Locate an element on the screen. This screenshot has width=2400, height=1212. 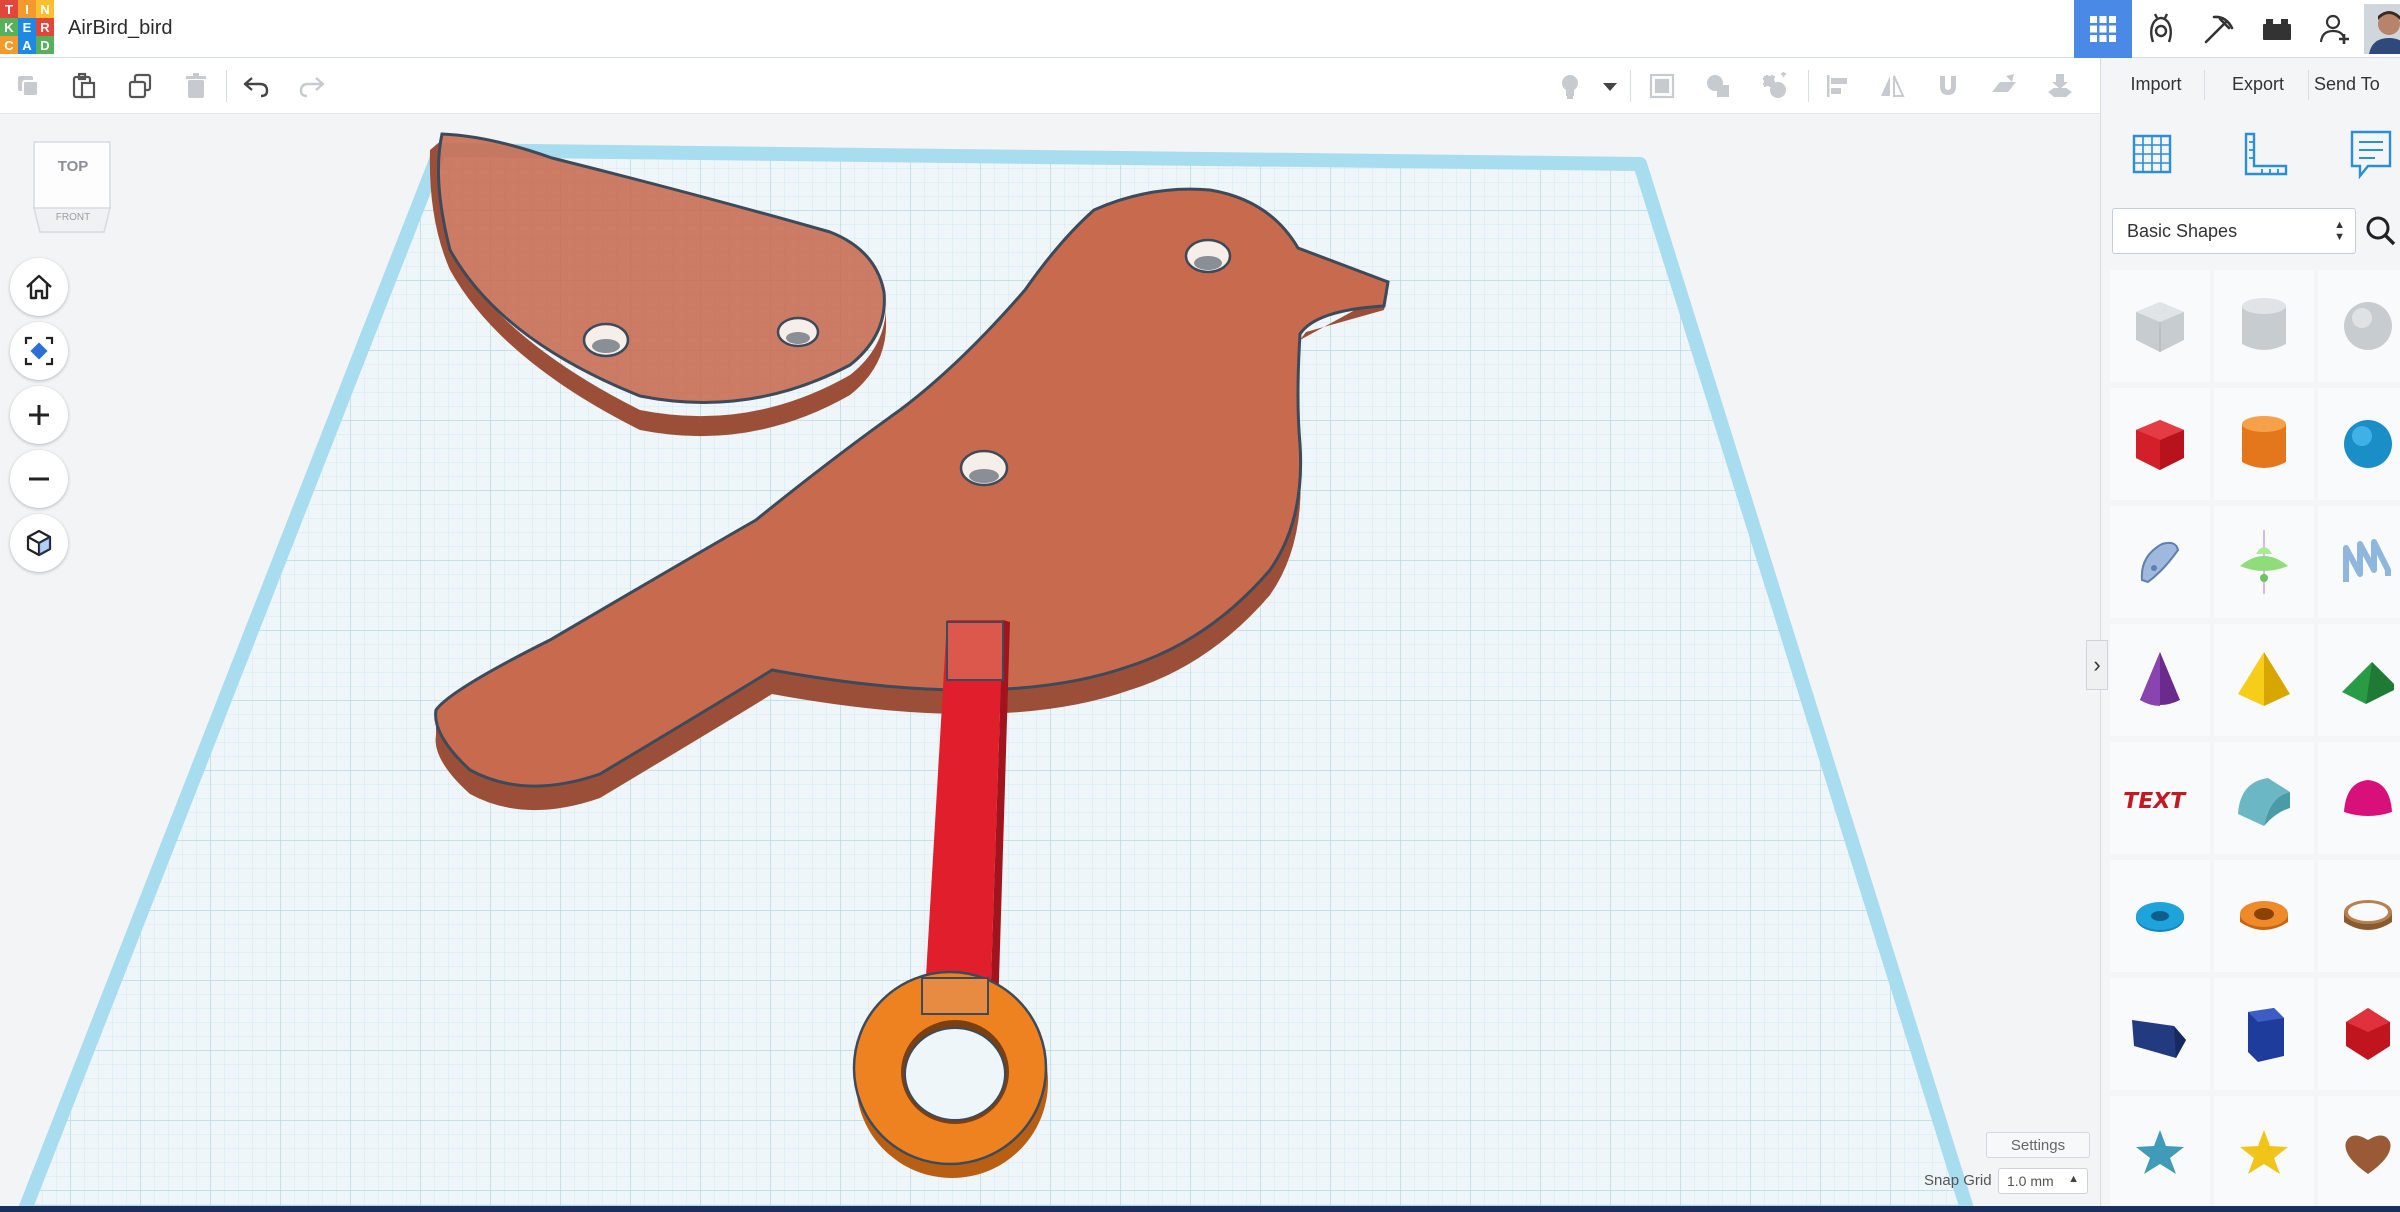
sphere-icon is located at coordinates (2368, 444).